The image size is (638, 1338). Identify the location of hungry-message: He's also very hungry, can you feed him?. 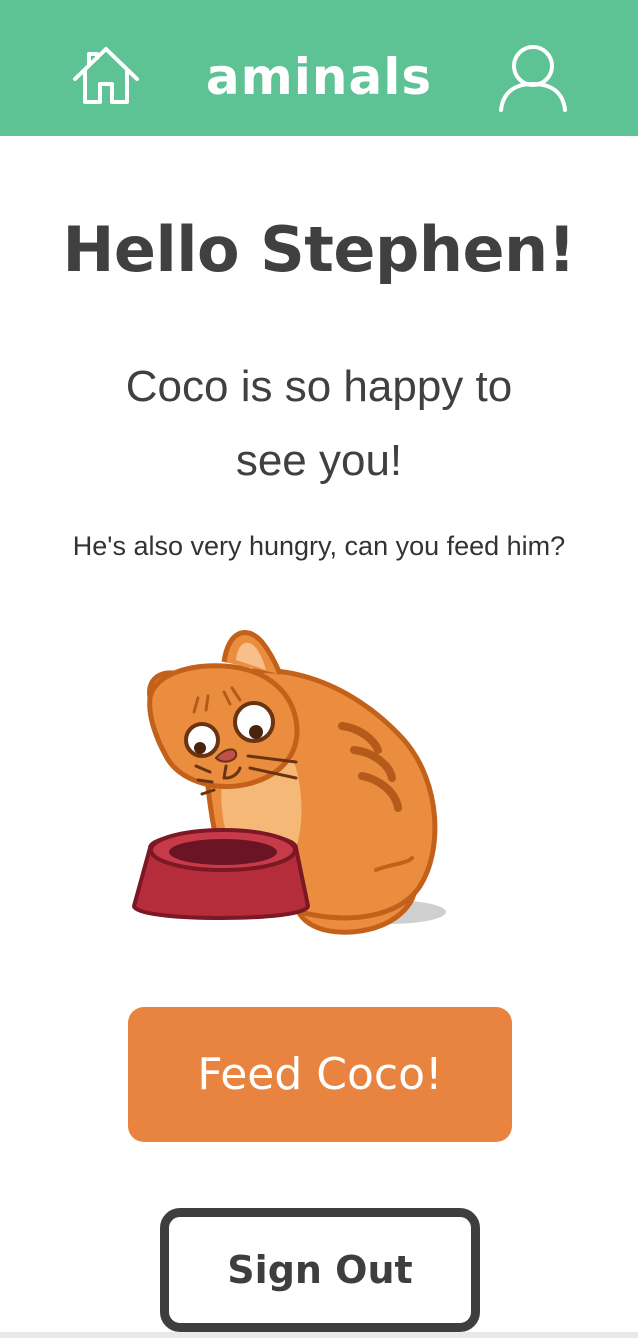
(319, 546).